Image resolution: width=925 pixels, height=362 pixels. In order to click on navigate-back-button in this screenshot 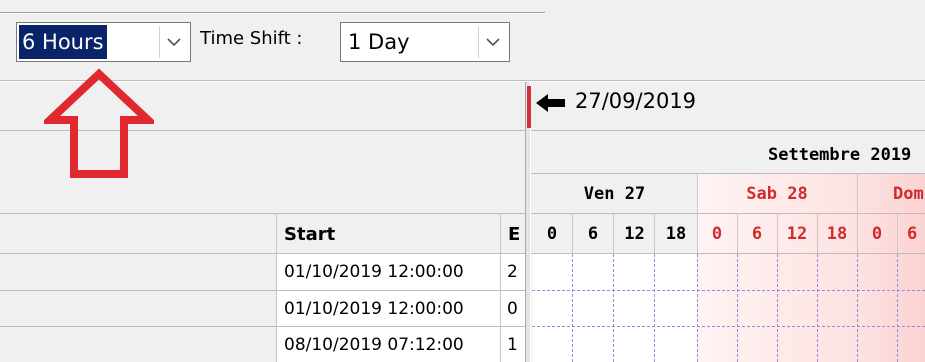, I will do `click(551, 105)`.